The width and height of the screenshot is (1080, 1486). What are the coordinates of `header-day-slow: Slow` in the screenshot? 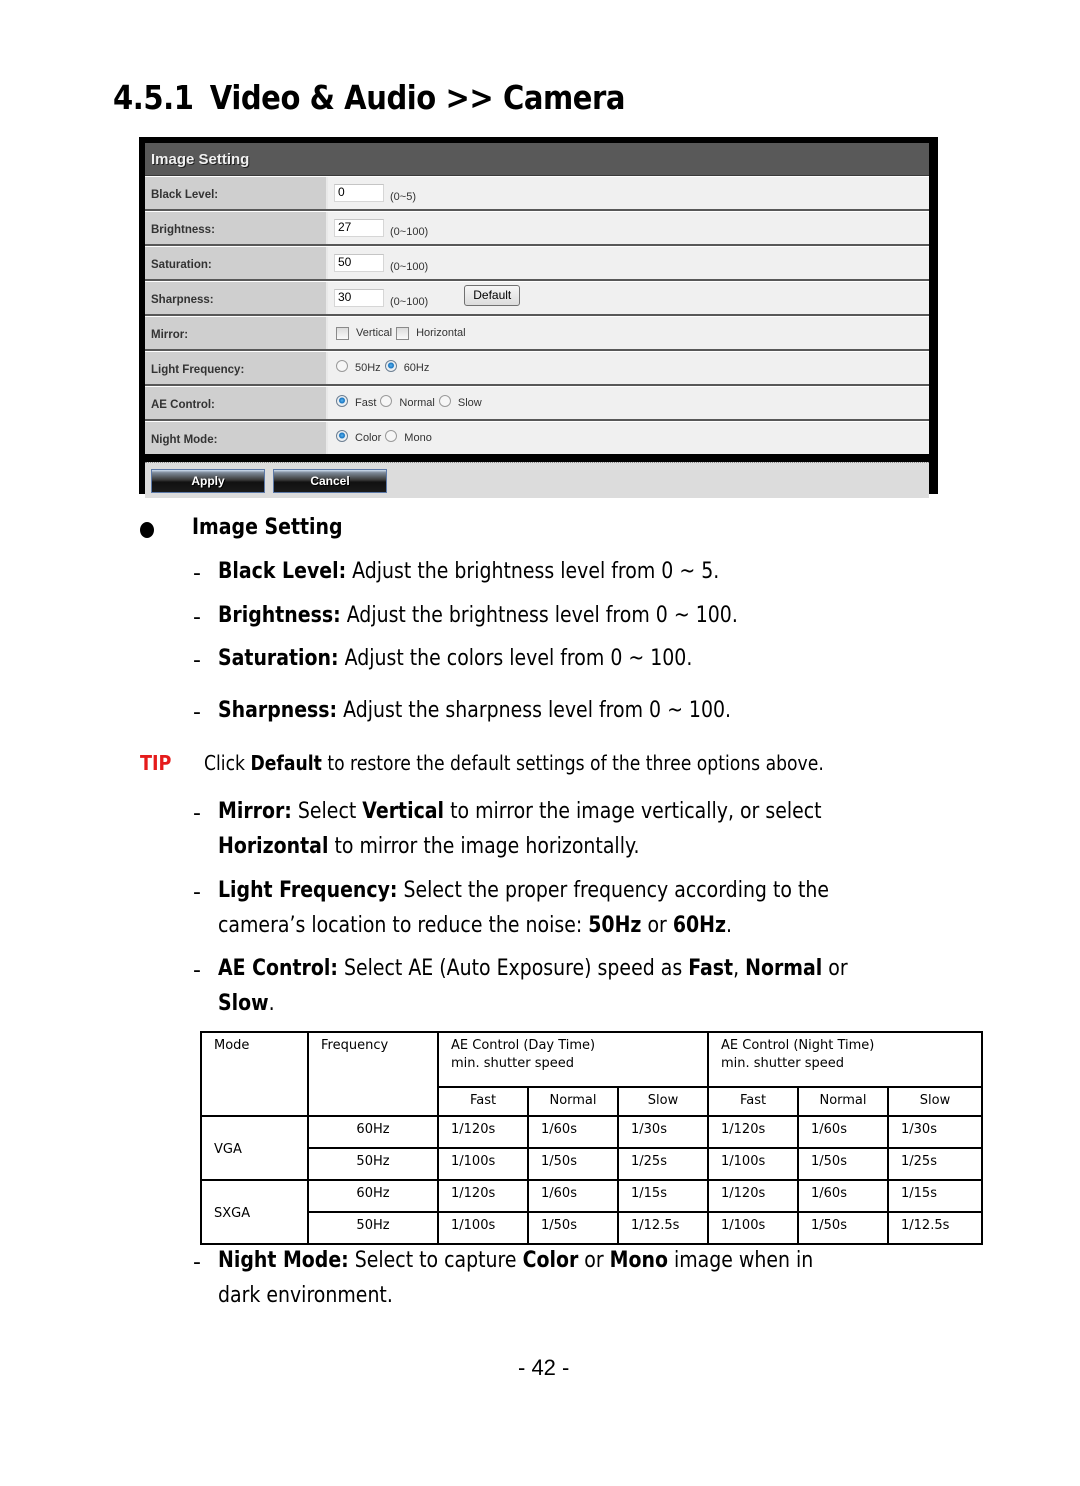 It's located at (663, 1101).